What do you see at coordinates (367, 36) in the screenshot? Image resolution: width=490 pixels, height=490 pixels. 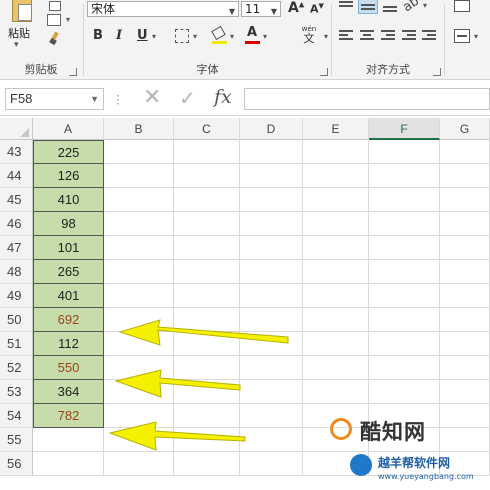 I see `align-center-icon` at bounding box center [367, 36].